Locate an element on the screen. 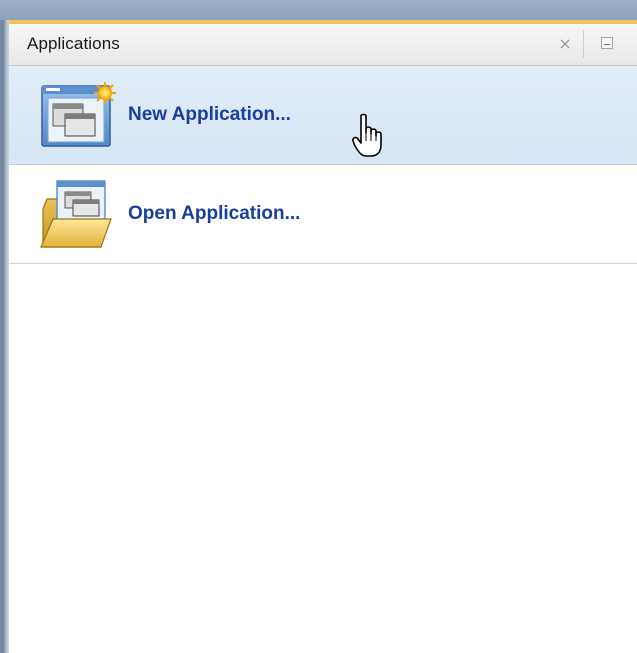 This screenshot has width=637, height=653. window-top-bar is located at coordinates (318, 10).